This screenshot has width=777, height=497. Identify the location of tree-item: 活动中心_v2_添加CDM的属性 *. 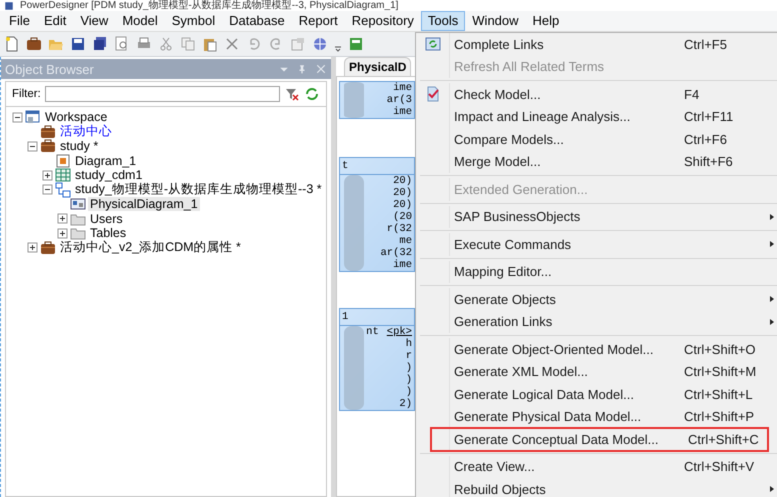
(150, 247).